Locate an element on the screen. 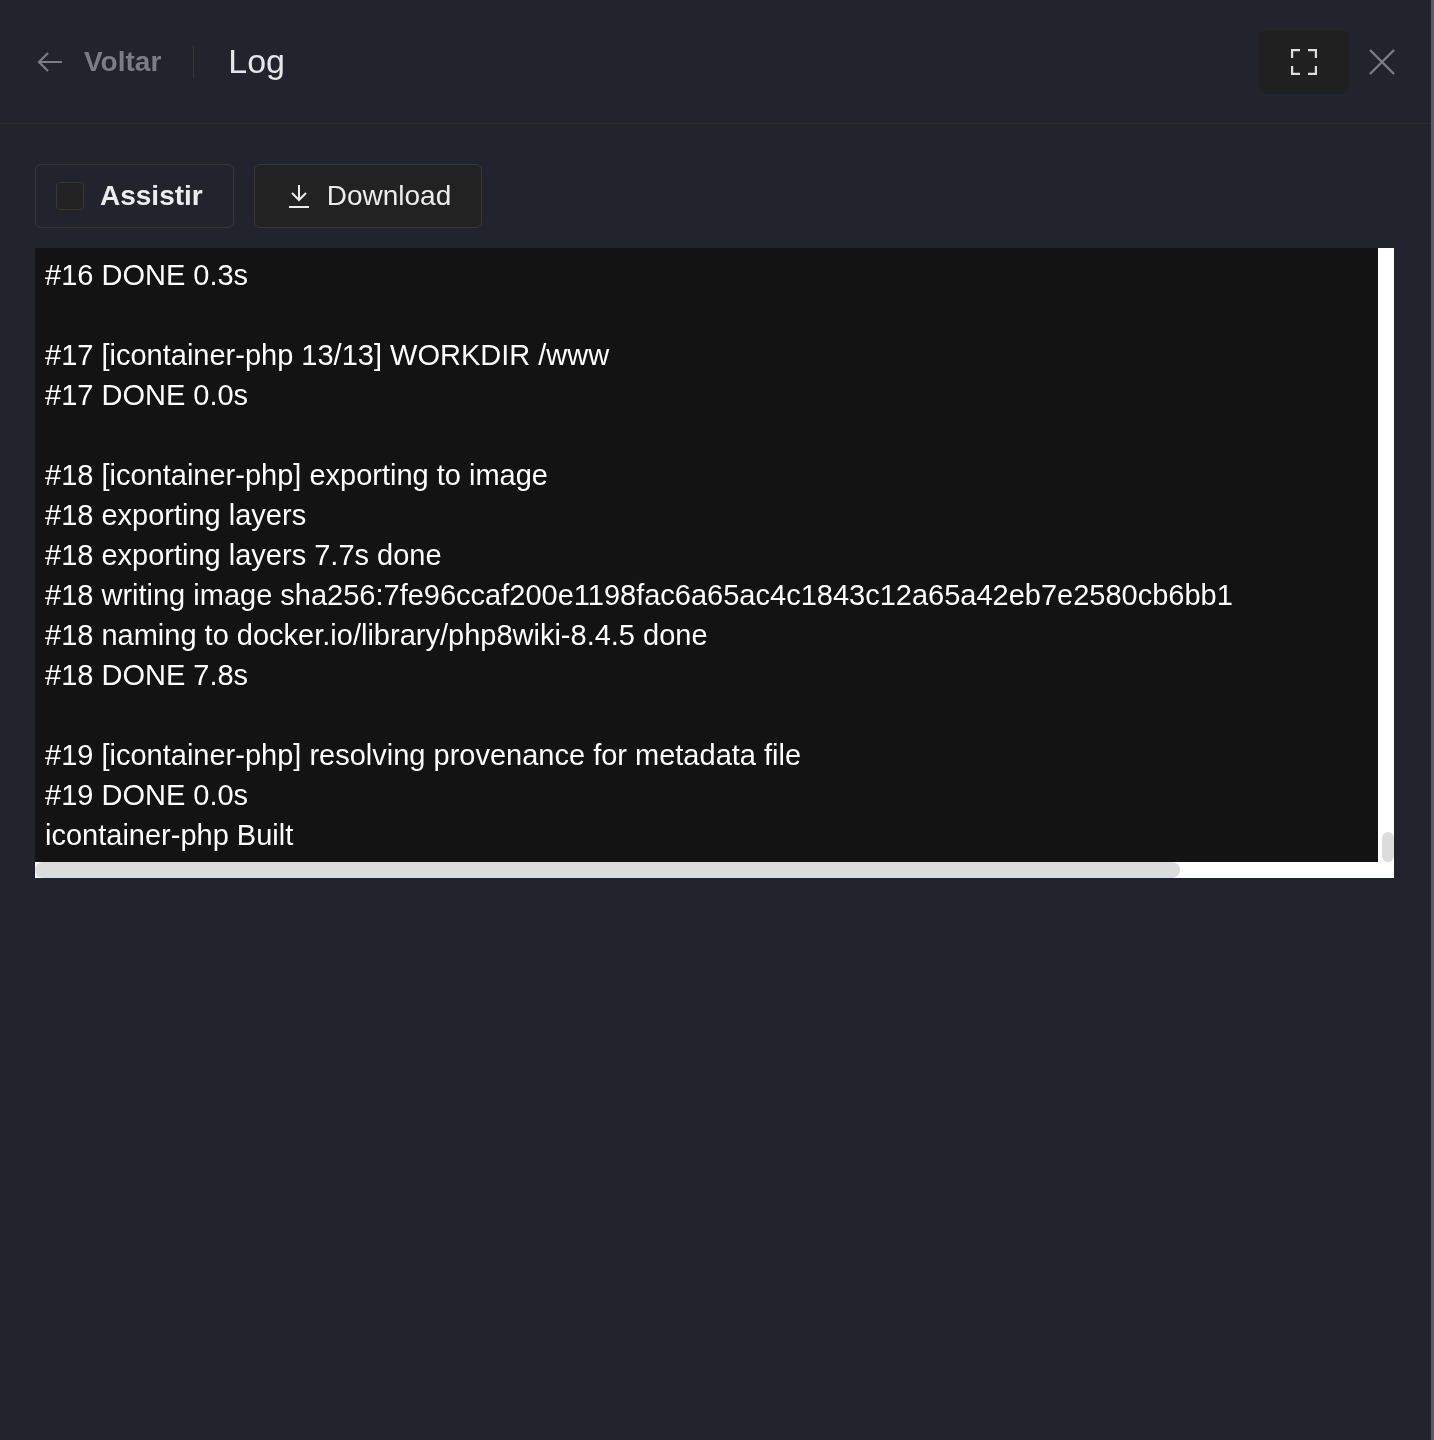 The image size is (1434, 1440). download-icon is located at coordinates (298, 196).